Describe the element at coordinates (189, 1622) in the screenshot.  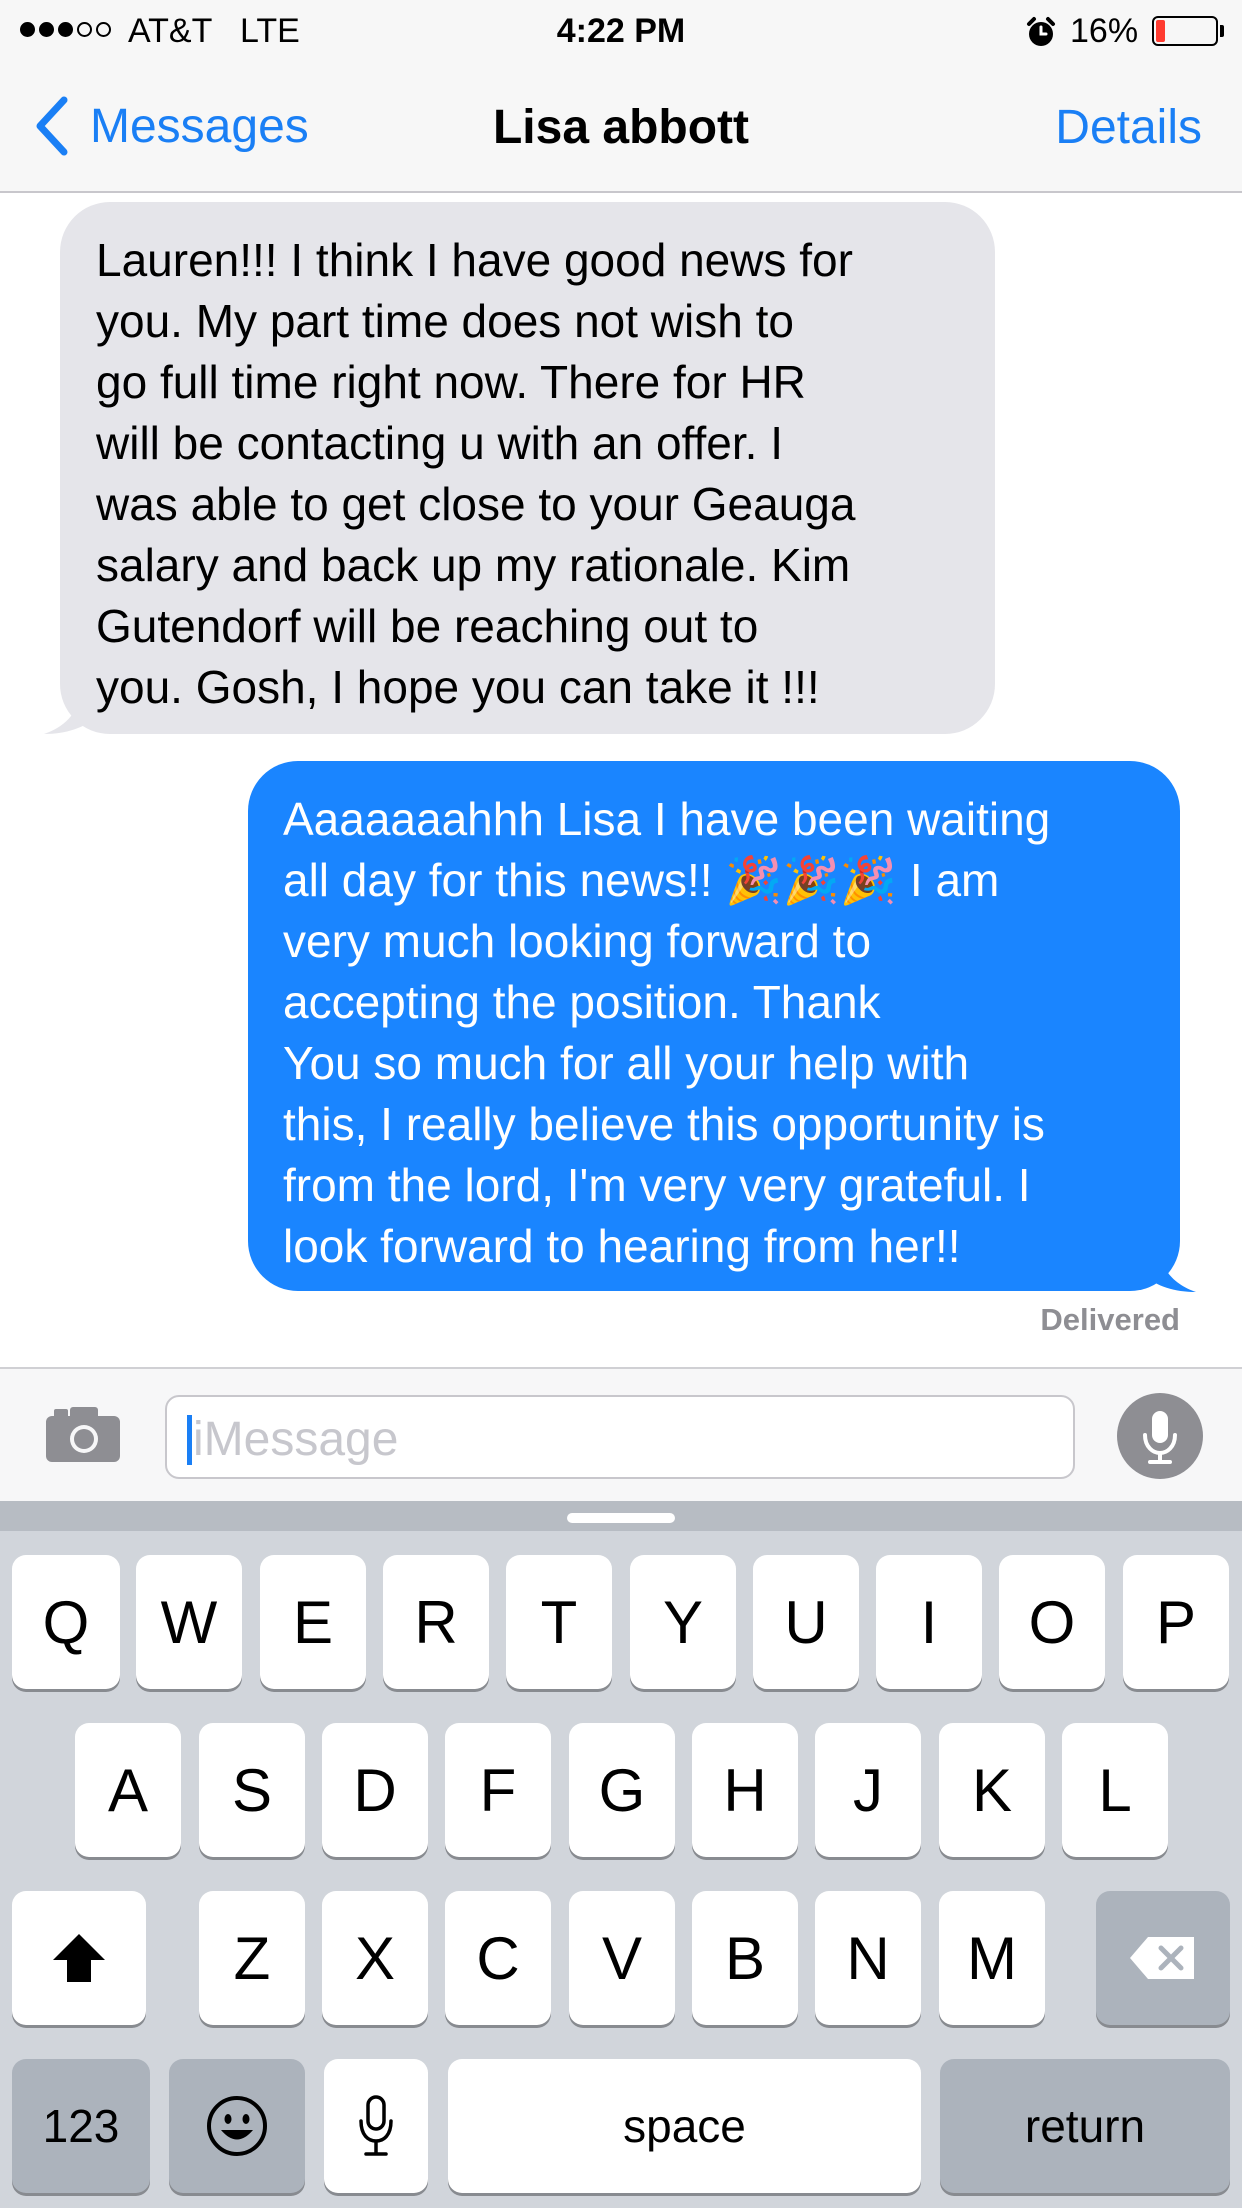
I see `key-w: W` at that location.